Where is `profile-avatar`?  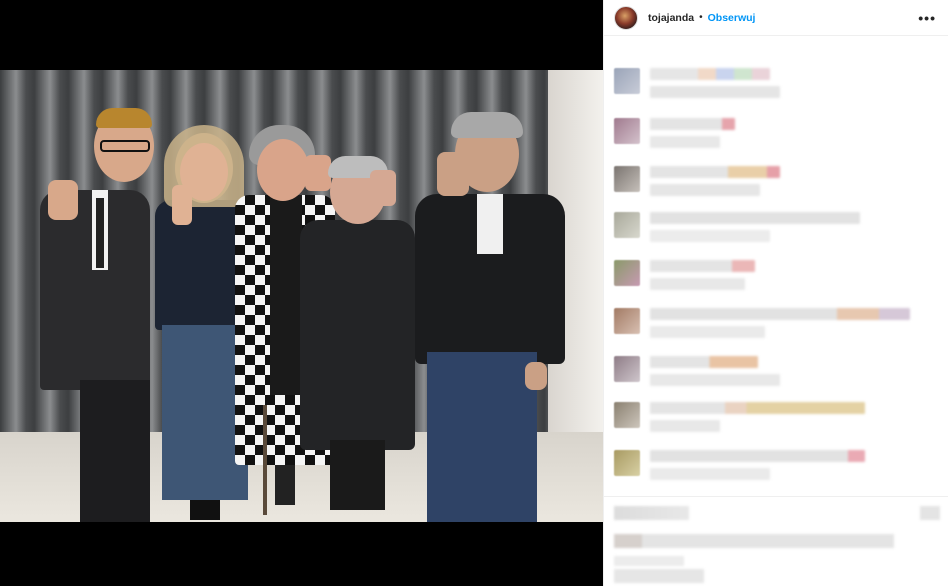 profile-avatar is located at coordinates (626, 17).